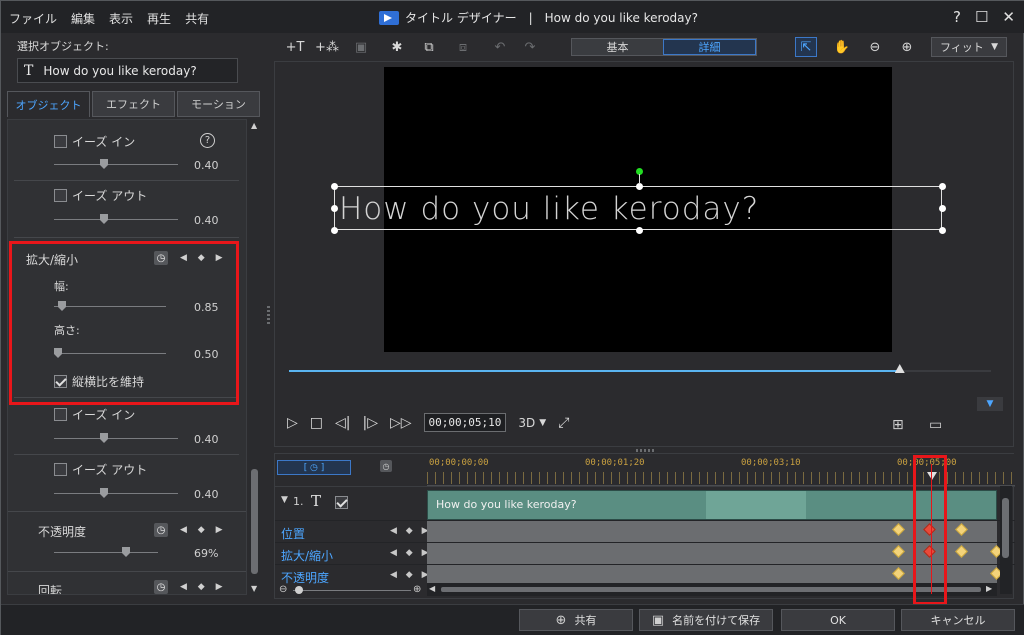 The height and width of the screenshot is (635, 1024). I want to click on scroll-up-icon: ▲, so click(254, 125).